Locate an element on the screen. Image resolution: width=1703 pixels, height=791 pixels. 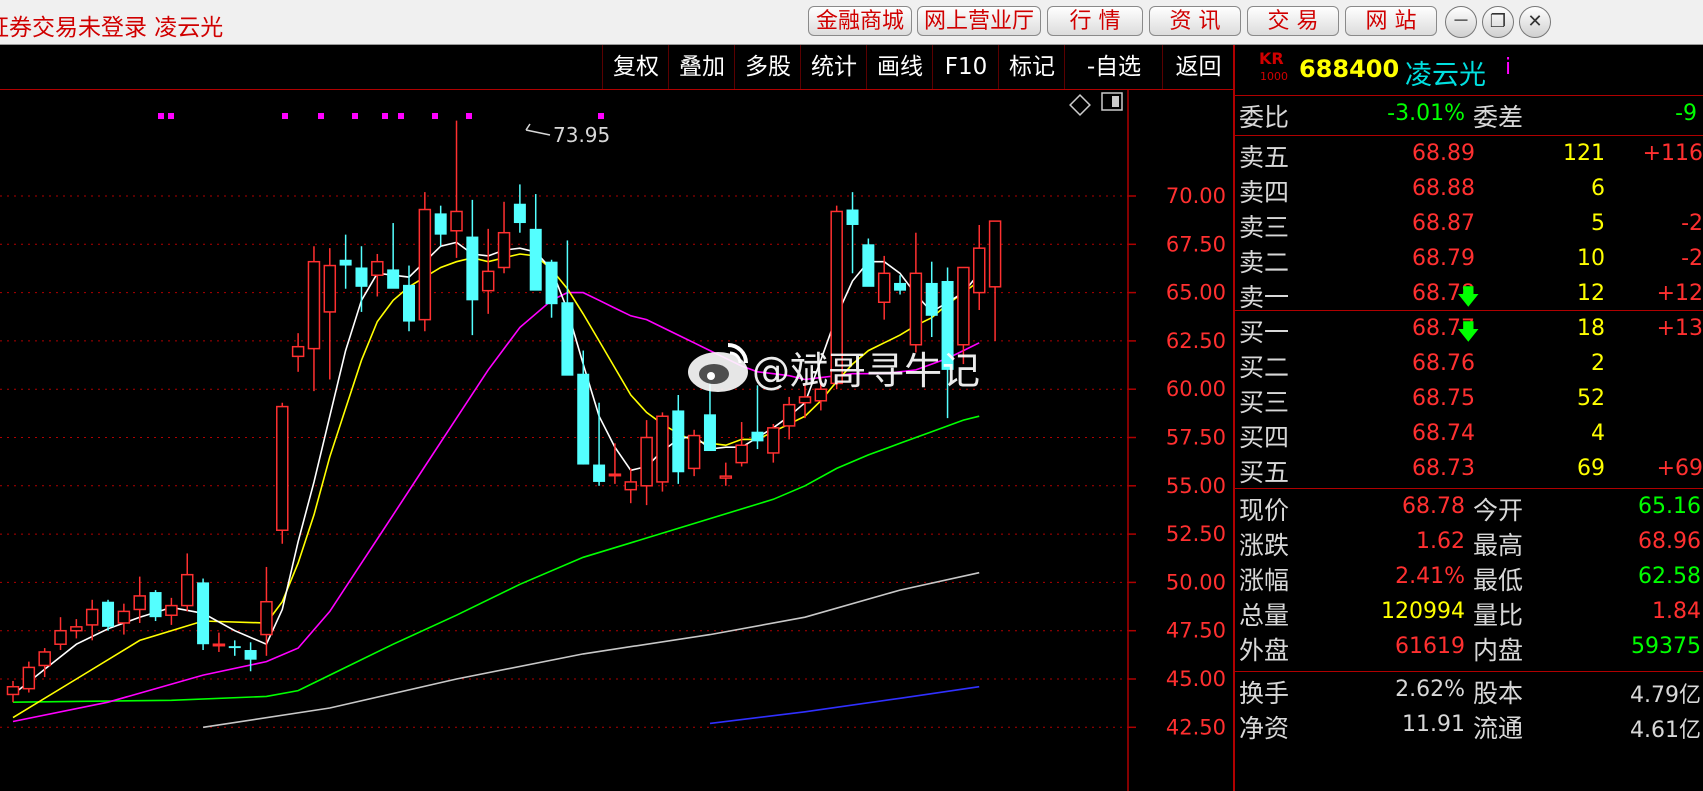
bid-row: 买三 68.75 52 is located at coordinates (1469, 401).